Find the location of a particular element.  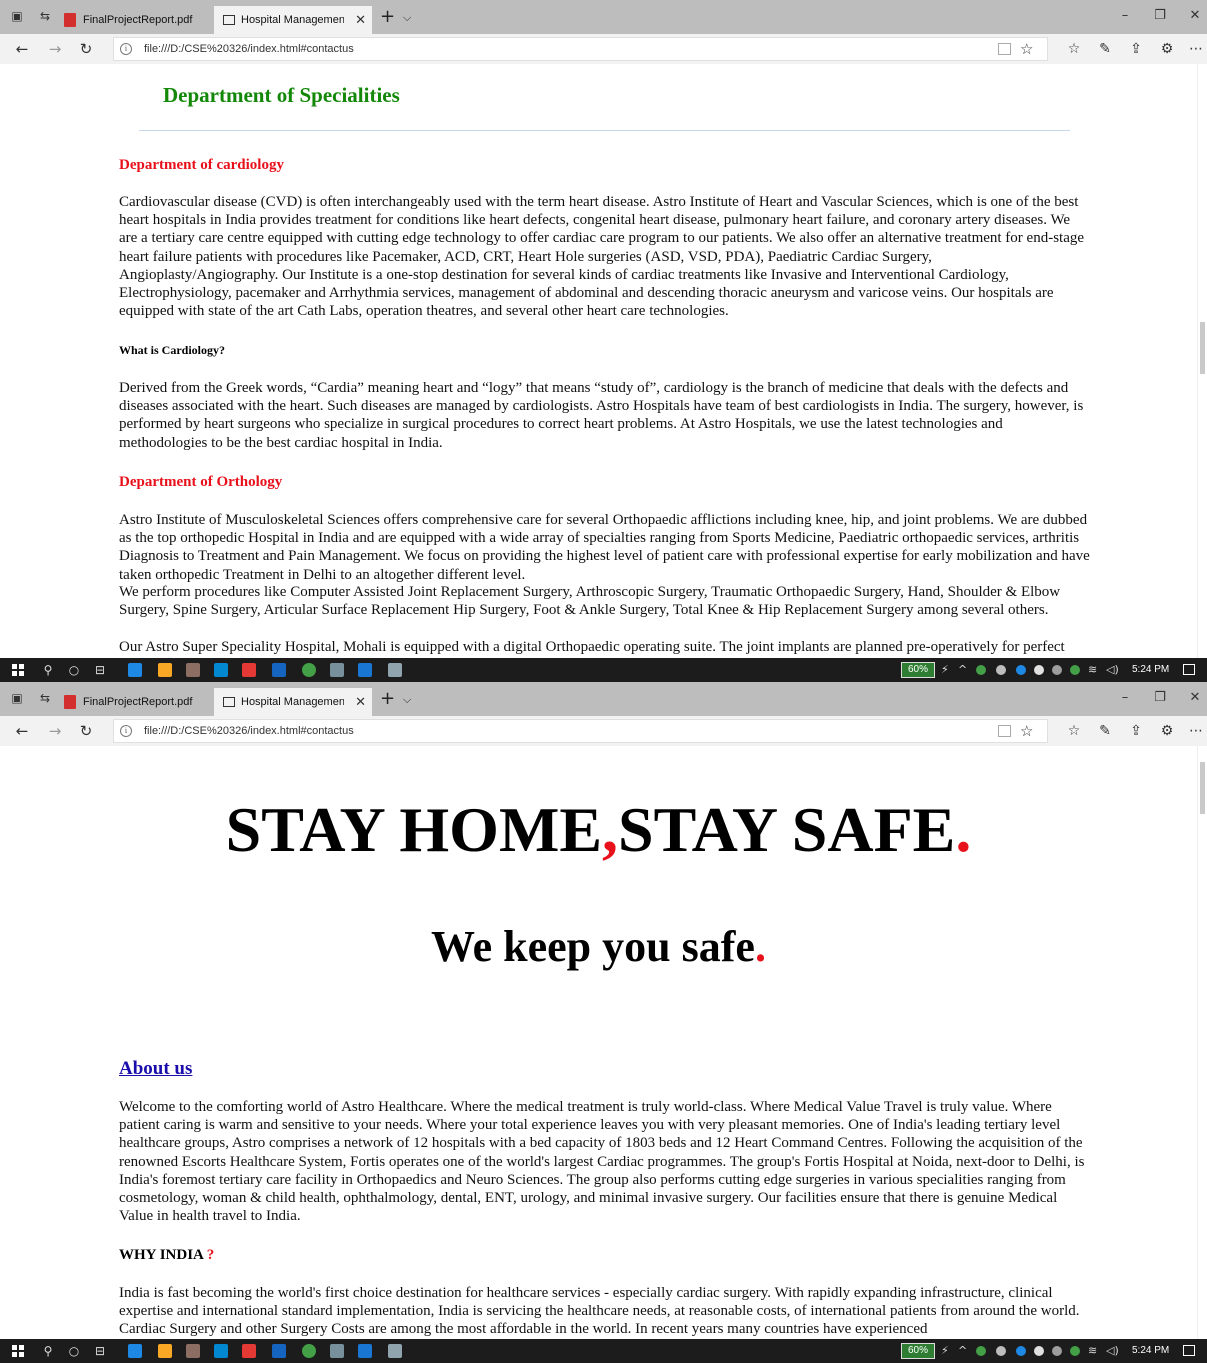

about-us-link: About us is located at coordinates (155, 1069).